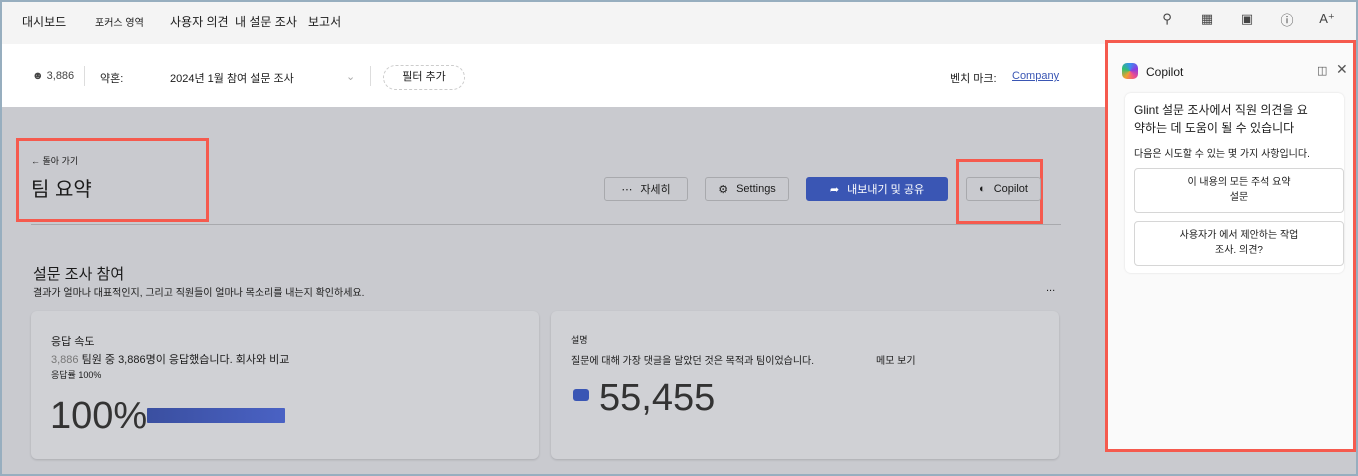 The image size is (1358, 476). I want to click on card-title: 설명, so click(579, 340).